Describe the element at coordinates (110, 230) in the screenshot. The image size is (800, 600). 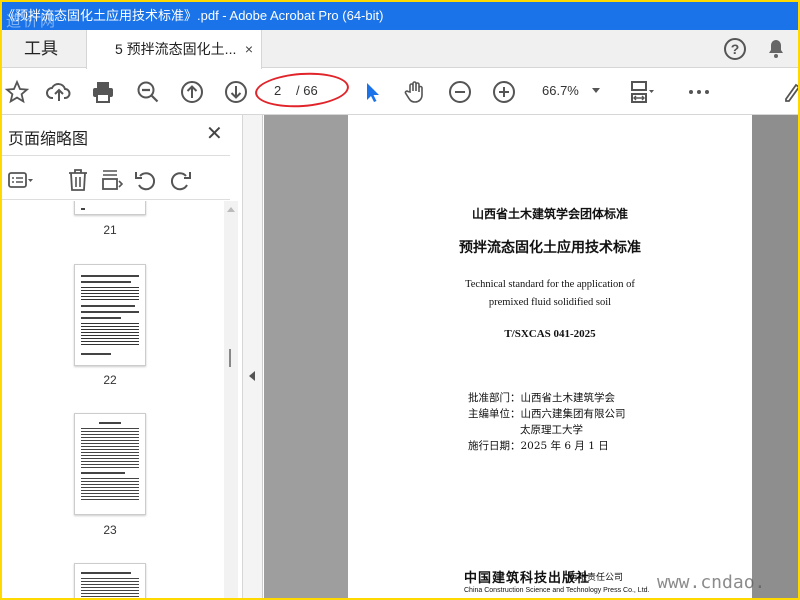
I see `thumbnail-label: 21` at that location.